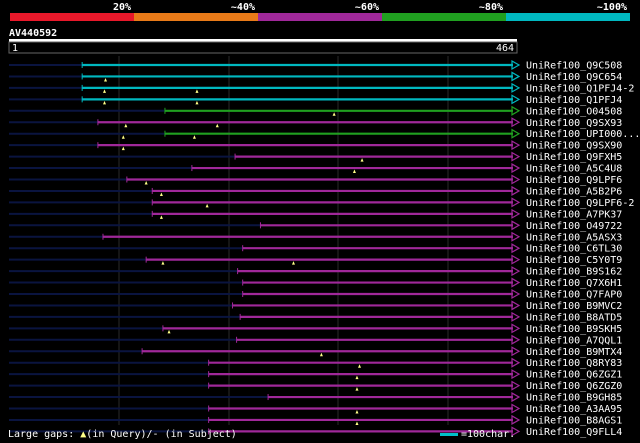 Image resolution: width=640 pixels, height=443 pixels. I want to click on hit-row: UniRef100_Q9SX90, so click(315, 146).